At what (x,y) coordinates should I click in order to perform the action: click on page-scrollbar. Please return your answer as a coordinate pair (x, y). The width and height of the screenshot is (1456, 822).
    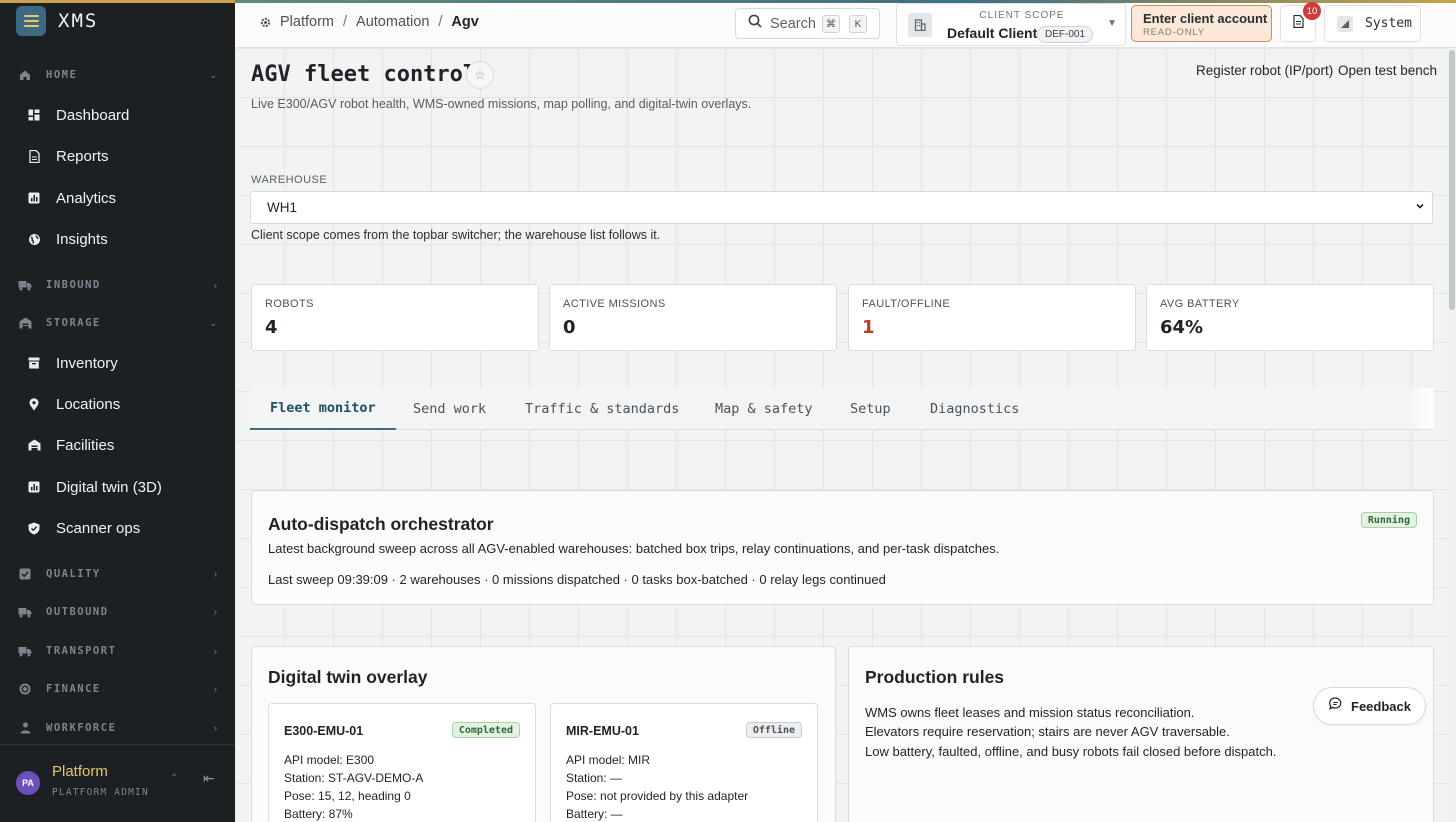
    Looking at the image, I should click on (1452, 435).